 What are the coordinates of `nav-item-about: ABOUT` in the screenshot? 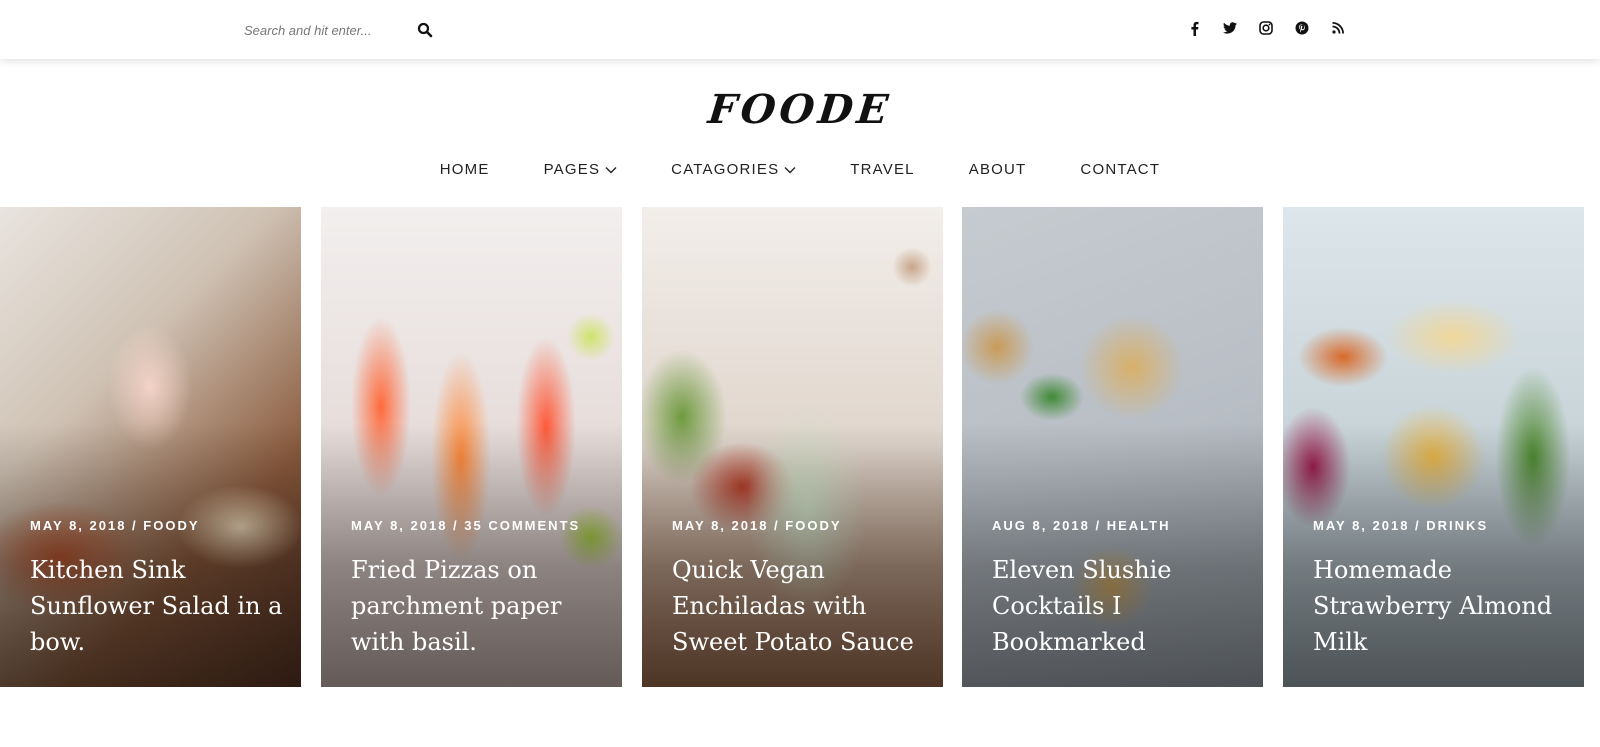 It's located at (998, 169).